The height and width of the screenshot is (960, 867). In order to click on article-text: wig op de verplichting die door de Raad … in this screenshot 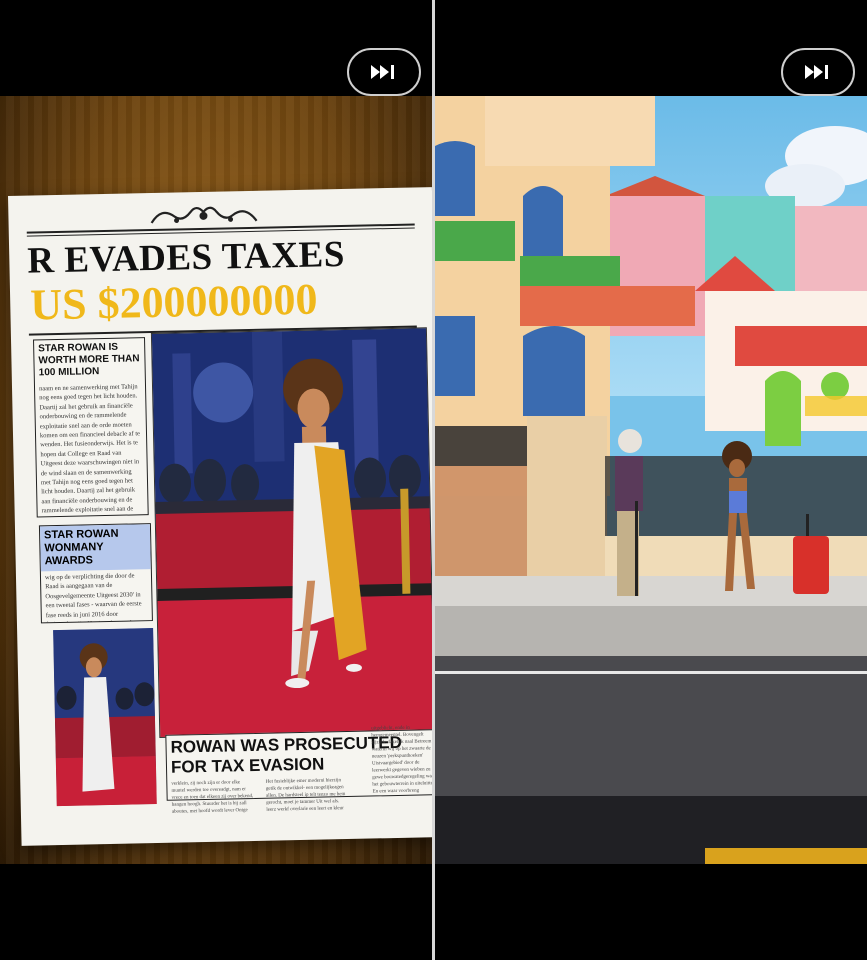, I will do `click(93, 598)`.